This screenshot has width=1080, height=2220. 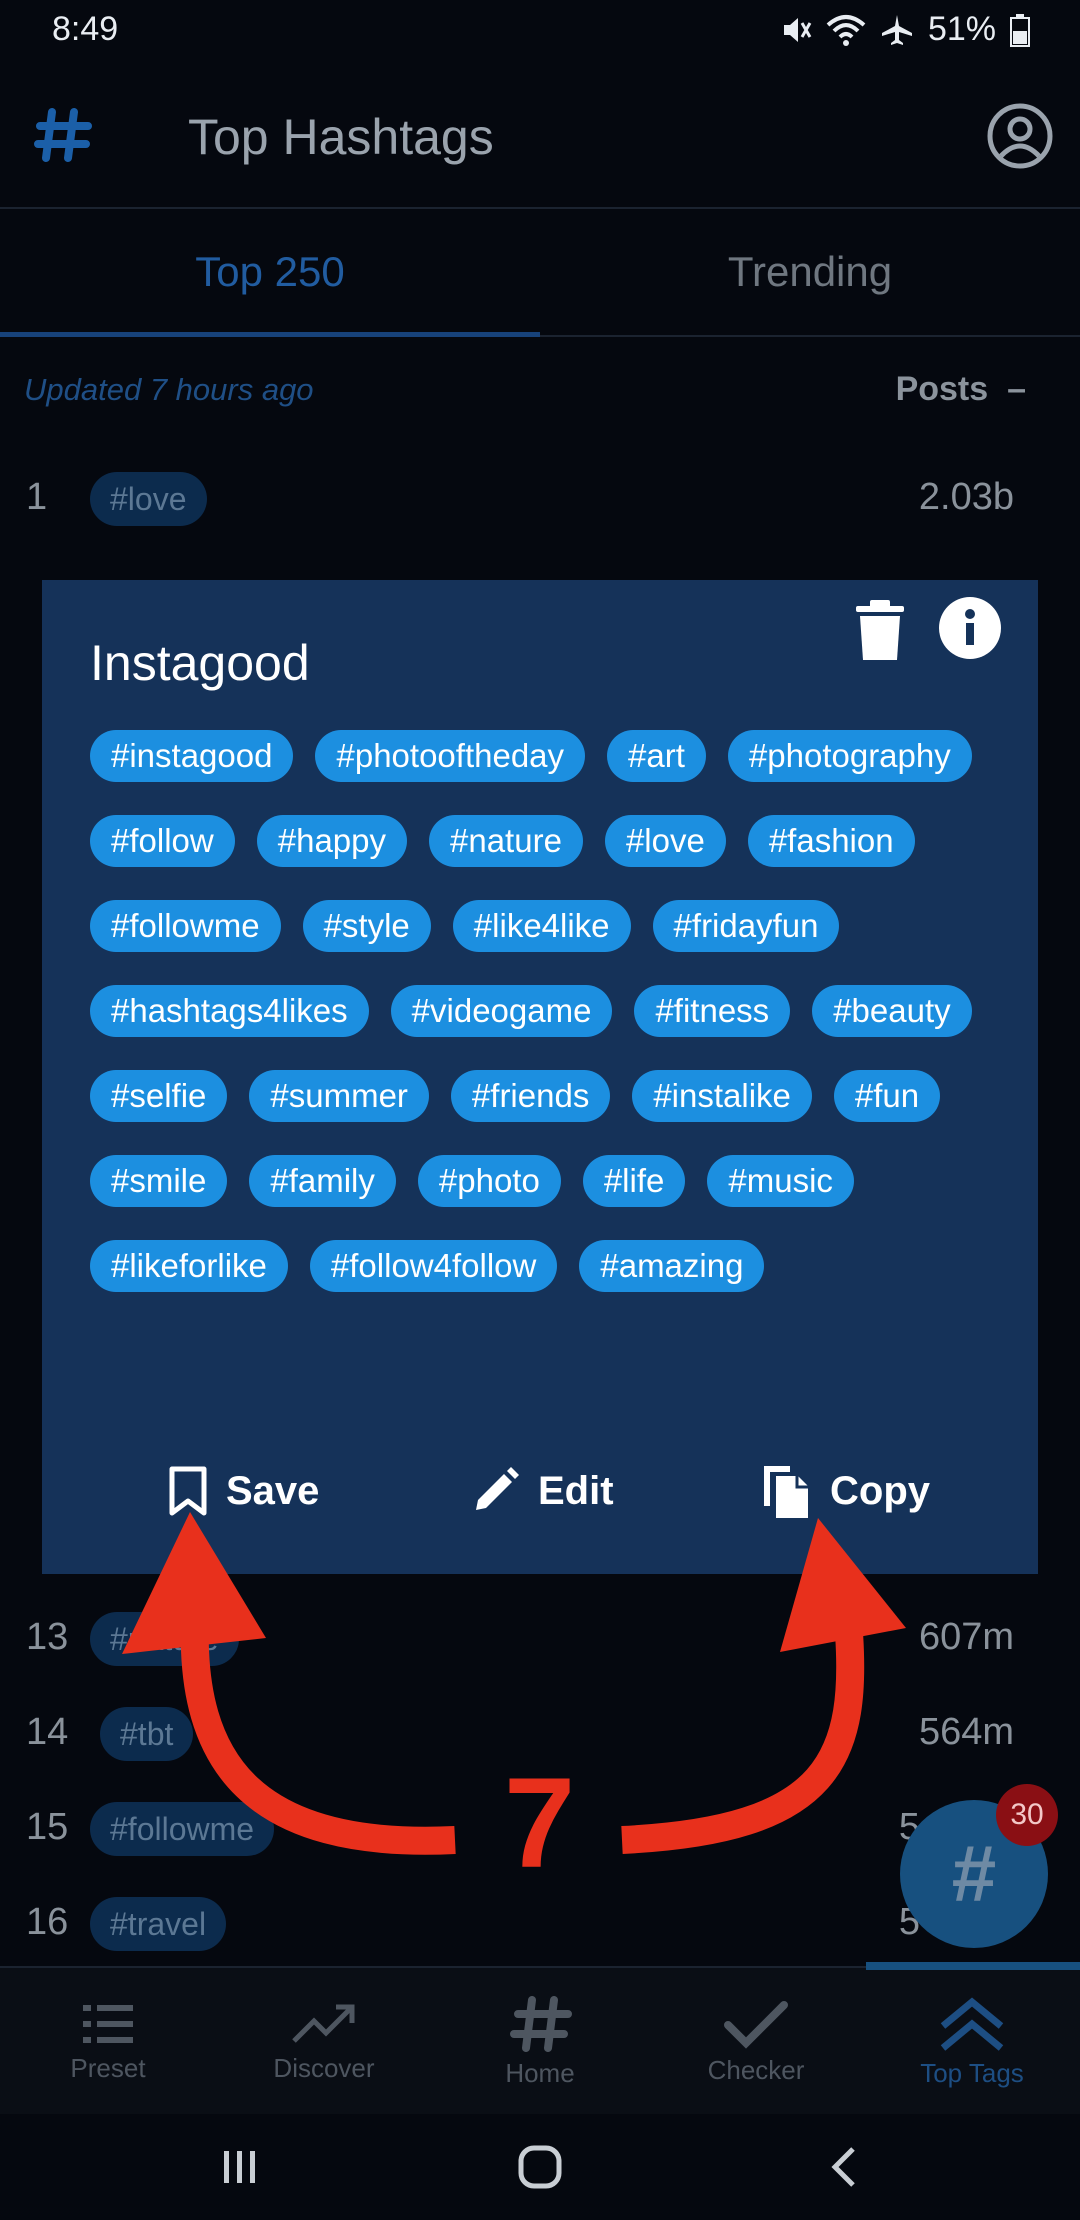 I want to click on hashtag-chip: #hashtags4likes, so click(x=229, y=1011).